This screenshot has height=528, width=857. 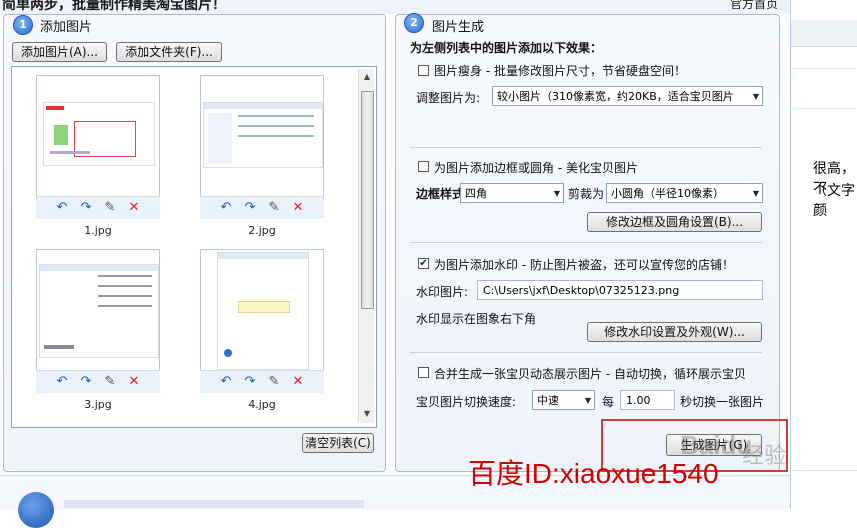 What do you see at coordinates (548, 400) in the screenshot?
I see `speed-value: 中速` at bounding box center [548, 400].